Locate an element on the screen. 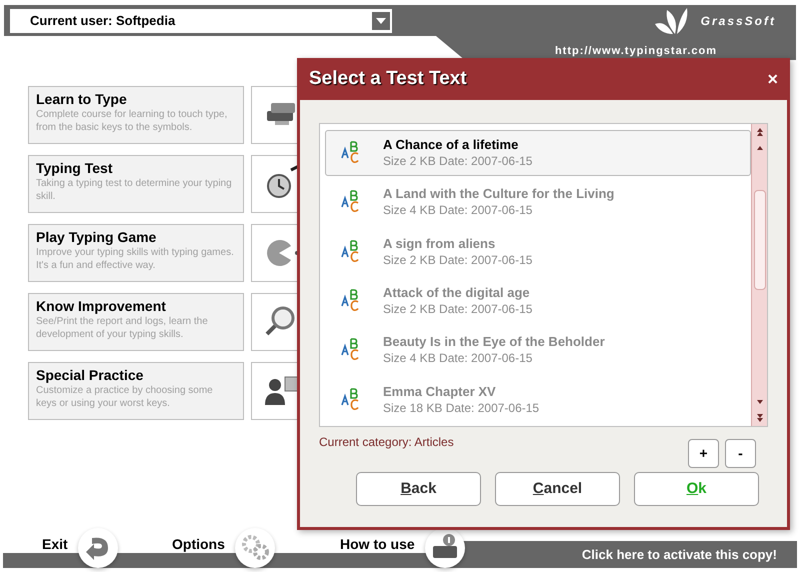 This screenshot has height=572, width=800. menu-card: Learn to Type Complete course for learning to touch type, from the basic keys to the symbols. is located at coordinates (136, 115).